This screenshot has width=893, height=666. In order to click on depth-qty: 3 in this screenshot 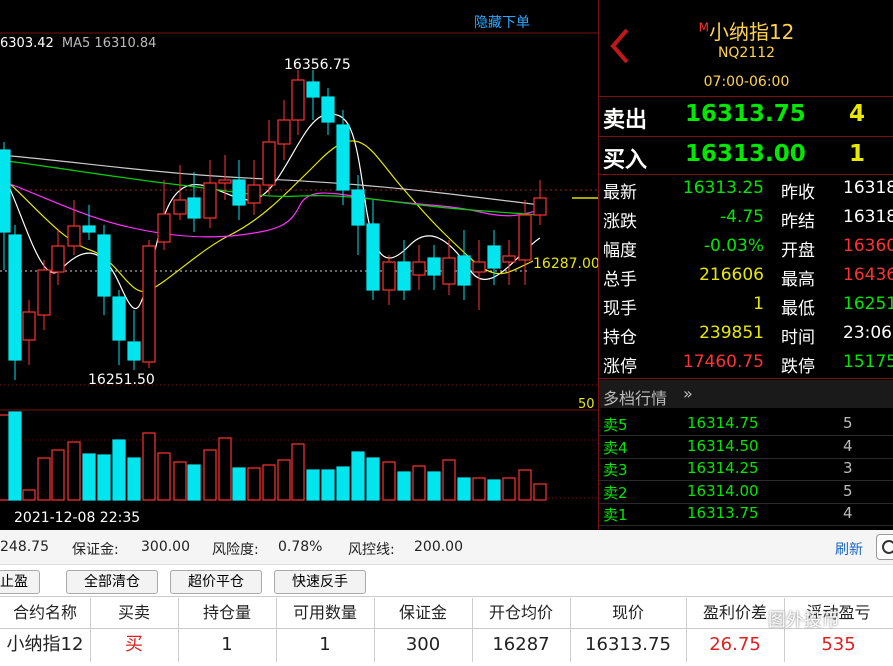, I will do `click(848, 468)`.